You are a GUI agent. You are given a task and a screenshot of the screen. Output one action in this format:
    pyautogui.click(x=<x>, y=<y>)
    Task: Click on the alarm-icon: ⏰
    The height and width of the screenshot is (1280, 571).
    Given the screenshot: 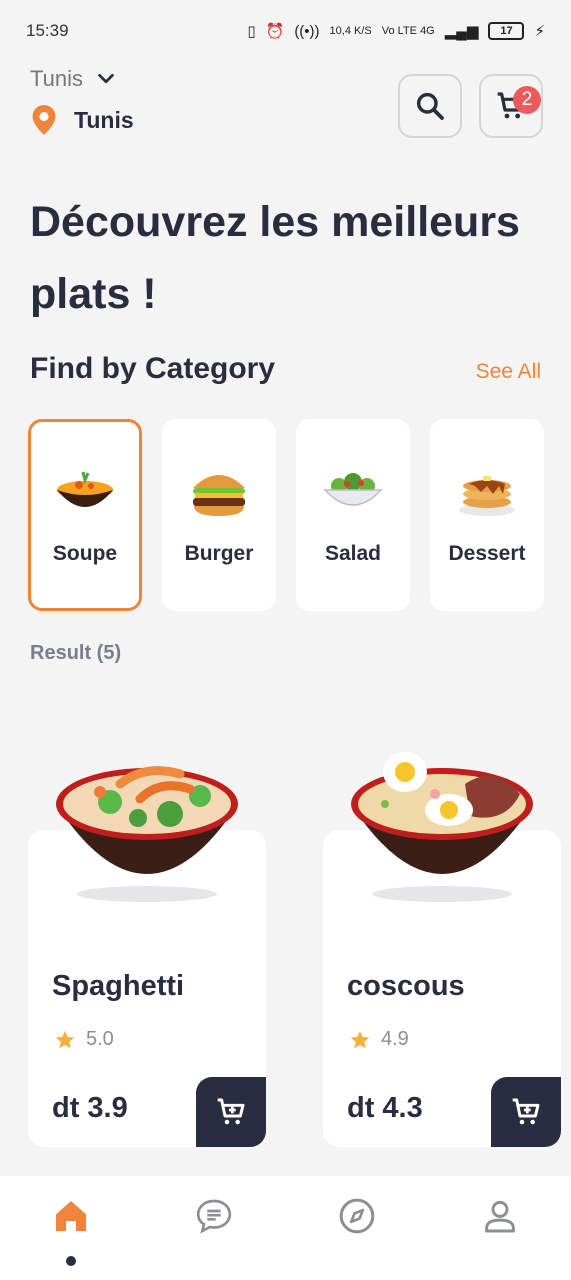 What is the action you would take?
    pyautogui.click(x=275, y=31)
    